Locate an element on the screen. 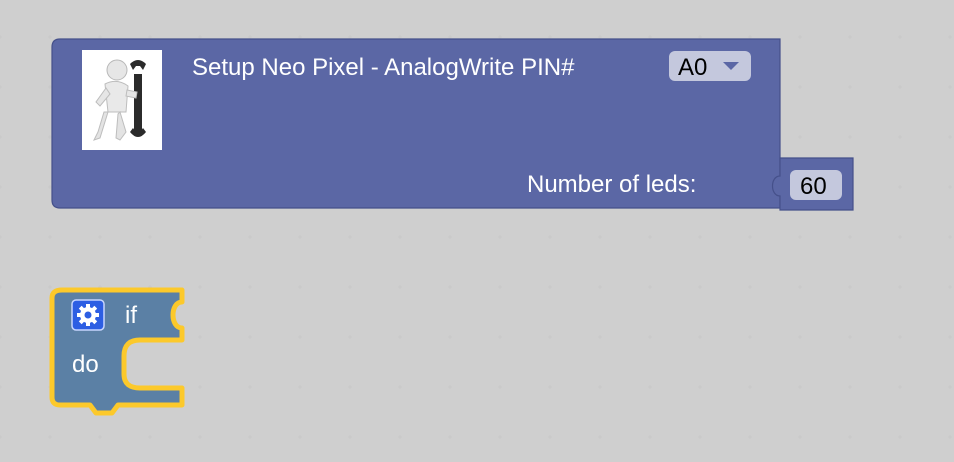  leds-label: Number of leds: is located at coordinates (611, 184).